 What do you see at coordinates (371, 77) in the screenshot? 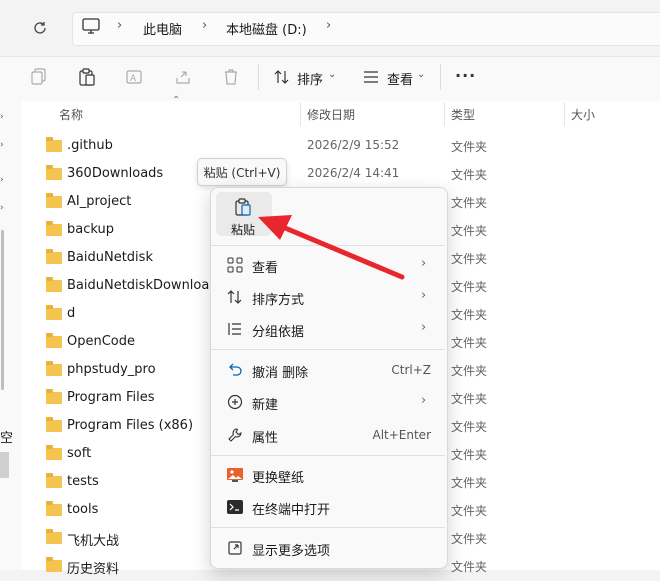
I see `view-icon` at bounding box center [371, 77].